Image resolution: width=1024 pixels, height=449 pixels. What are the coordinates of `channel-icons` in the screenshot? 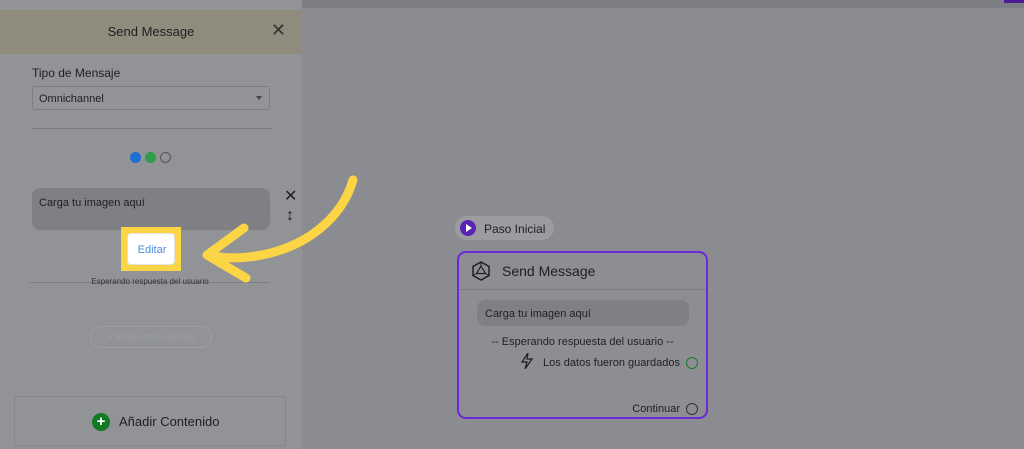 It's located at (150, 158).